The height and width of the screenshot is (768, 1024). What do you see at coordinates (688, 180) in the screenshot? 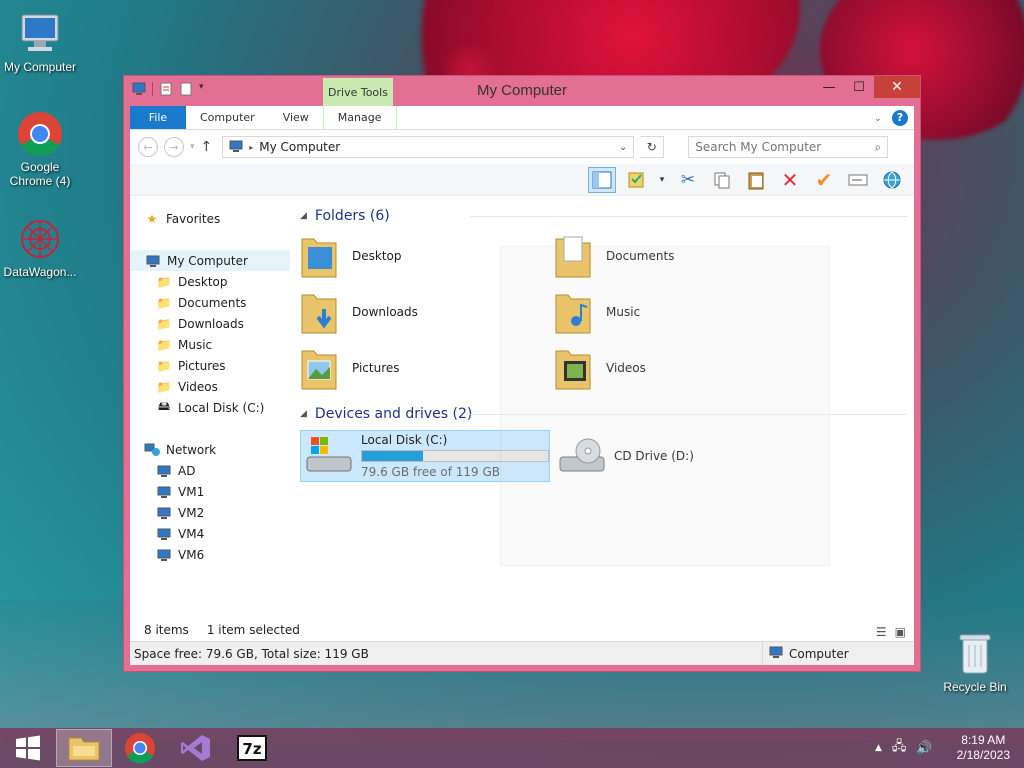
I see `cut-icon: ✂` at bounding box center [688, 180].